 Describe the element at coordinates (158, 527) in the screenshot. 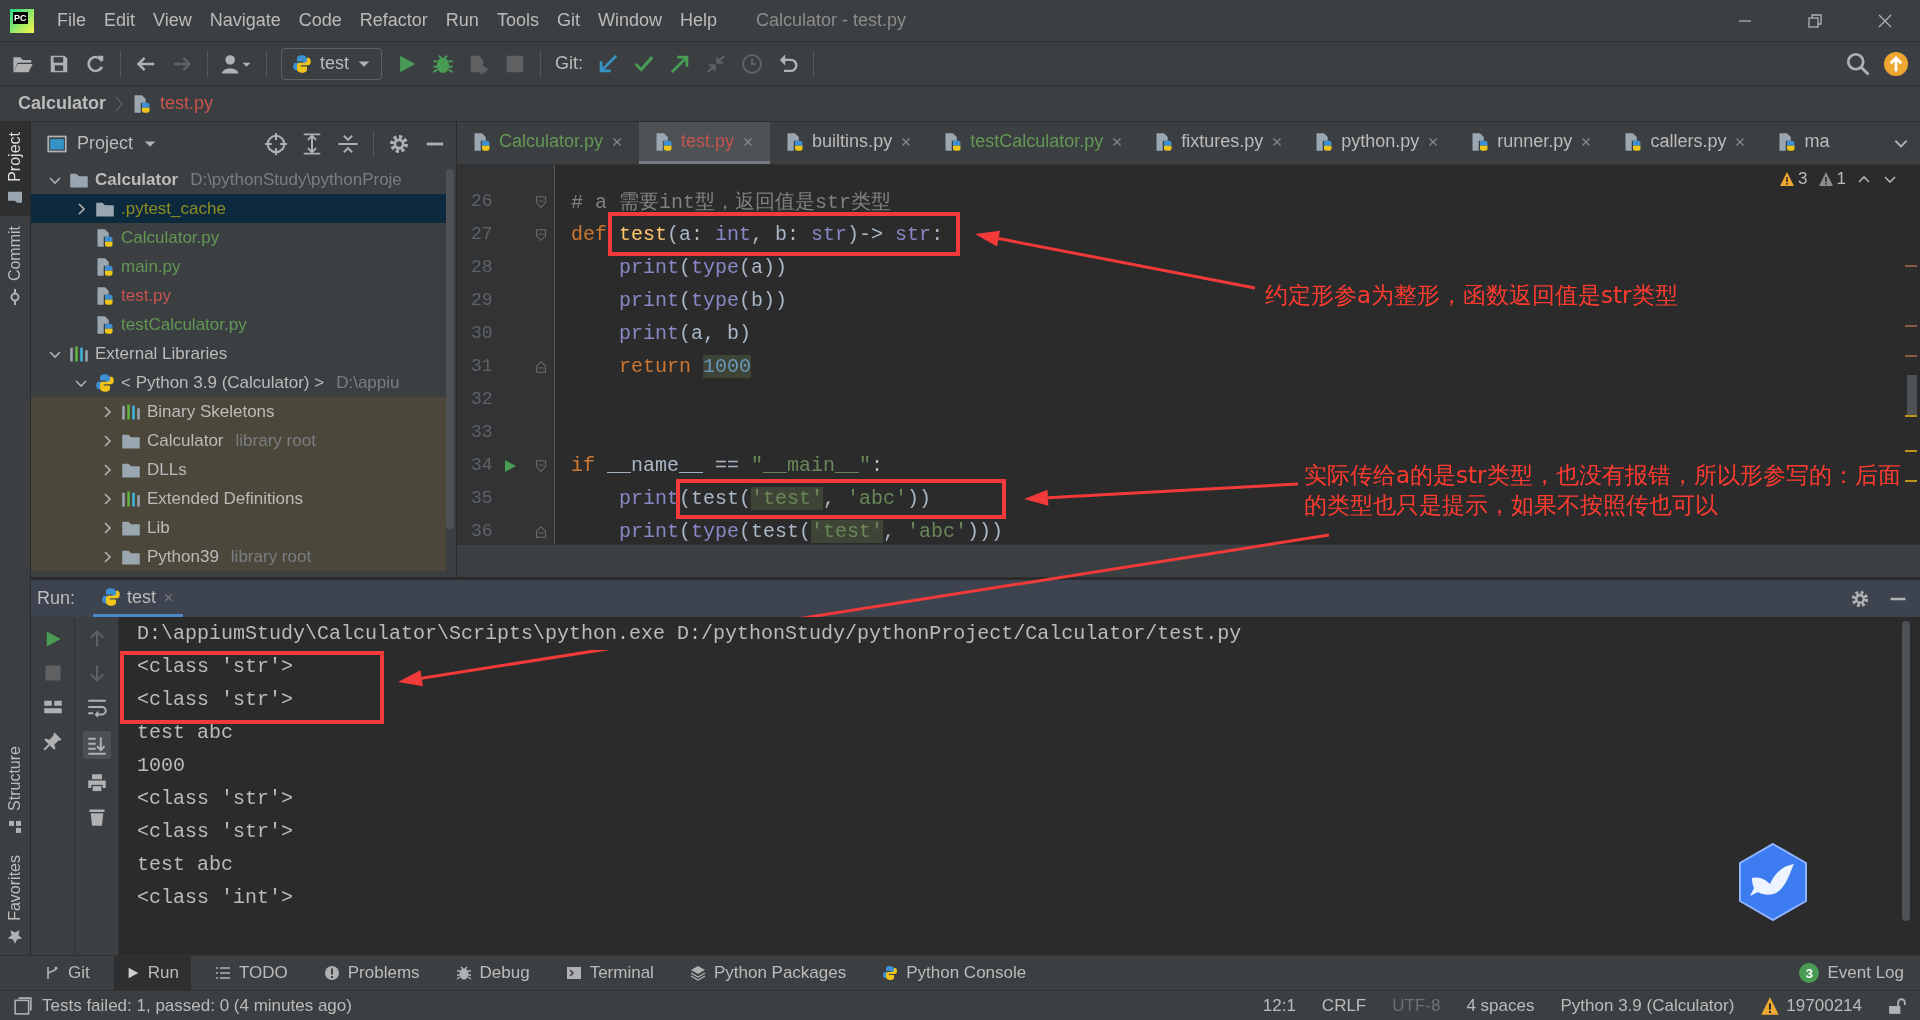

I see `tree-item-label: Lib` at that location.